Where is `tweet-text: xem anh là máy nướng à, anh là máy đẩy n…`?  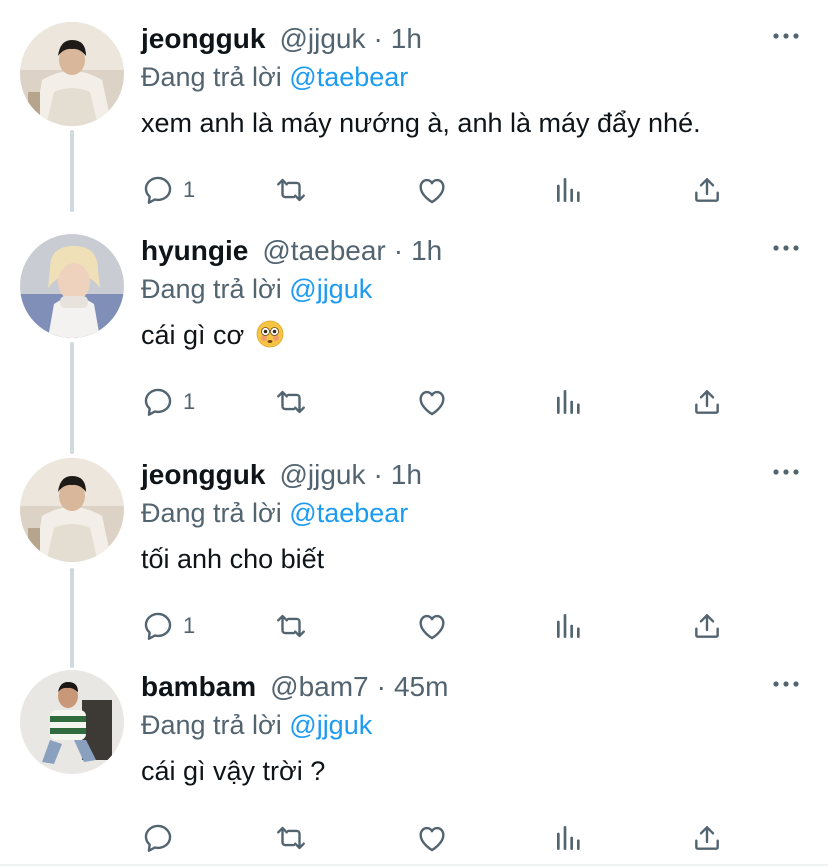
tweet-text: xem anh là máy nướng à, anh là máy đẩy n… is located at coordinates (421, 123).